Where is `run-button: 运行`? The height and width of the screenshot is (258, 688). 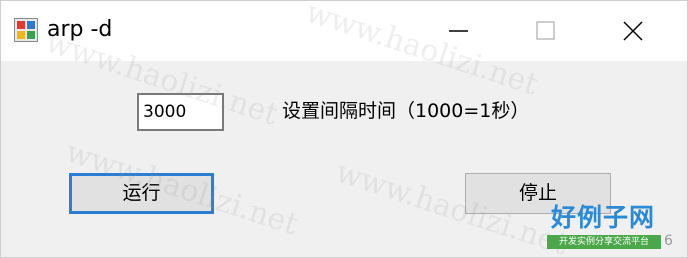 run-button: 运行 is located at coordinates (141, 193).